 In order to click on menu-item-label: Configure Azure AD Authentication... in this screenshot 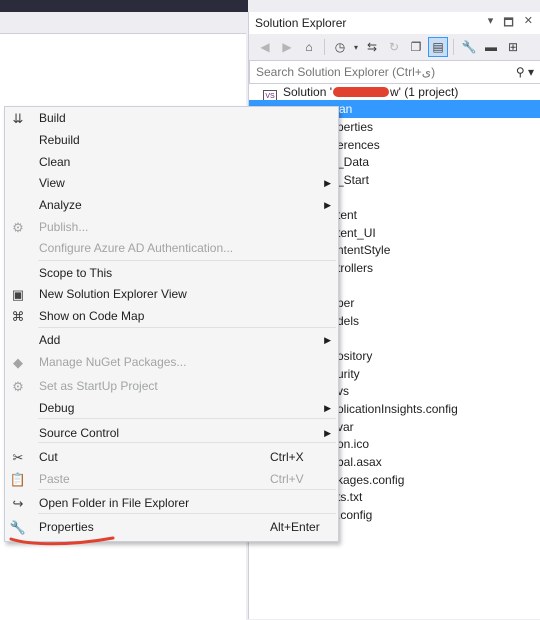, I will do `click(136, 248)`.